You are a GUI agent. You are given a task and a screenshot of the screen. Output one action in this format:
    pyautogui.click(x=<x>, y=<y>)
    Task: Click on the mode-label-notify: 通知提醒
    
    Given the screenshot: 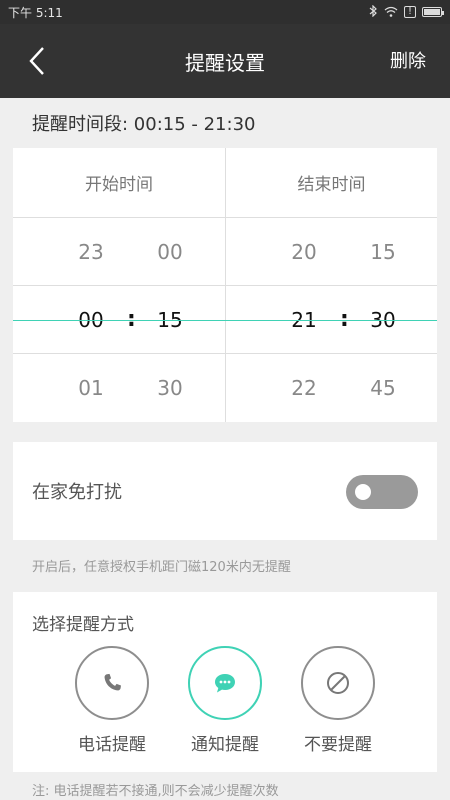 What is the action you would take?
    pyautogui.click(x=225, y=745)
    